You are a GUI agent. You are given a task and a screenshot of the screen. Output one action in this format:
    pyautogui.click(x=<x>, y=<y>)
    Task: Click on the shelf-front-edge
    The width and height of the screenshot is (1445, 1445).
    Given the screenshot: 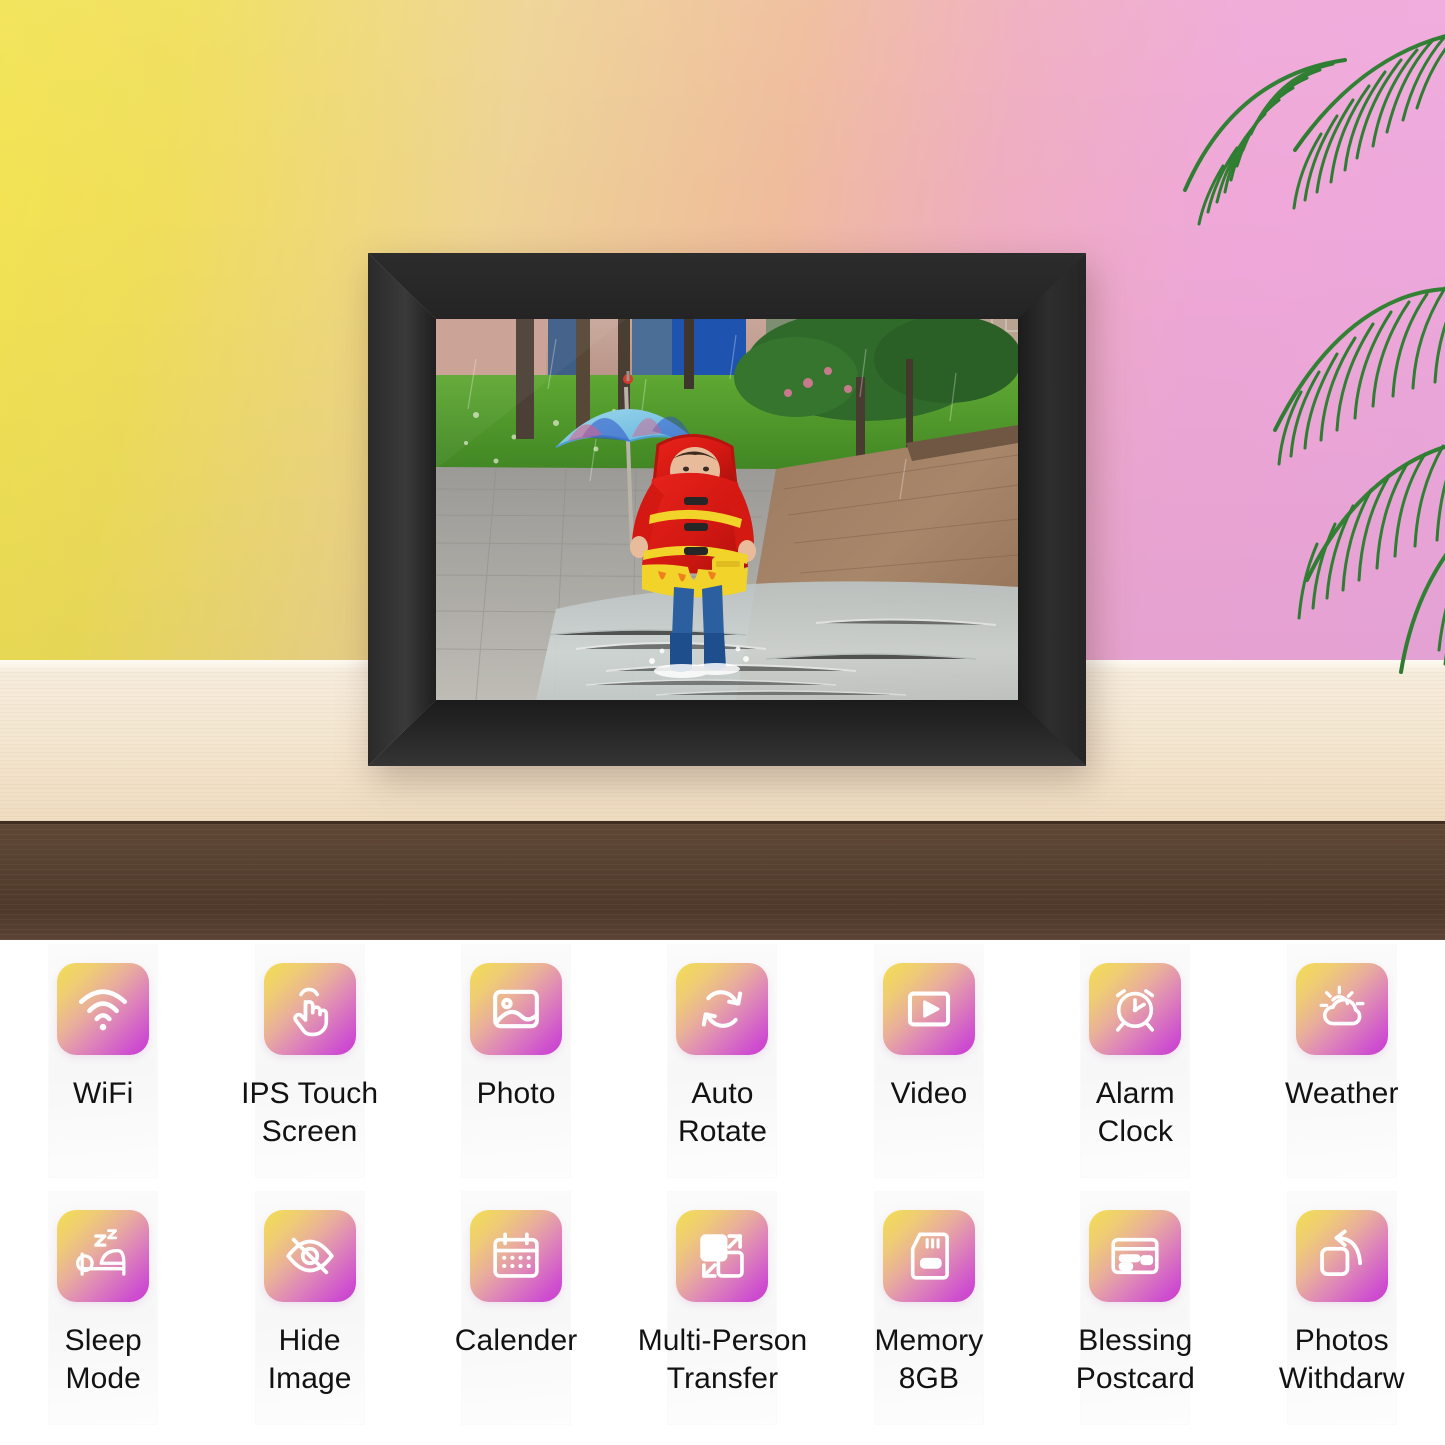 What is the action you would take?
    pyautogui.click(x=722, y=880)
    